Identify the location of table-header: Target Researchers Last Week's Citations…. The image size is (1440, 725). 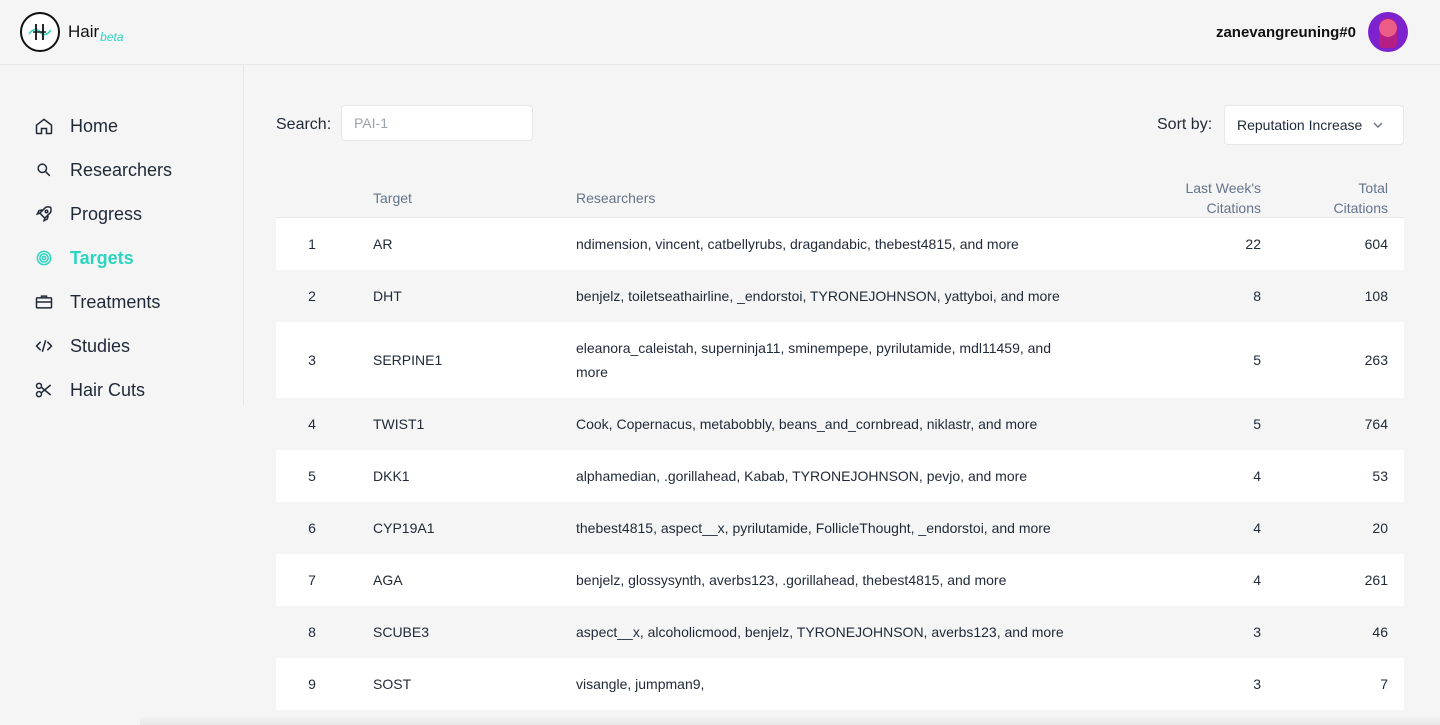
(840, 194).